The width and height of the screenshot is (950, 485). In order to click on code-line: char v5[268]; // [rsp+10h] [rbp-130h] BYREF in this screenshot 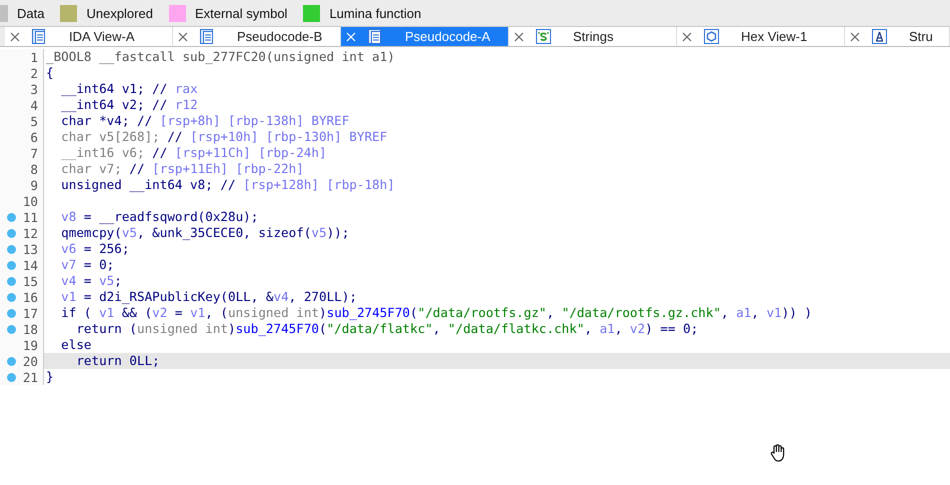, I will do `click(224, 137)`.